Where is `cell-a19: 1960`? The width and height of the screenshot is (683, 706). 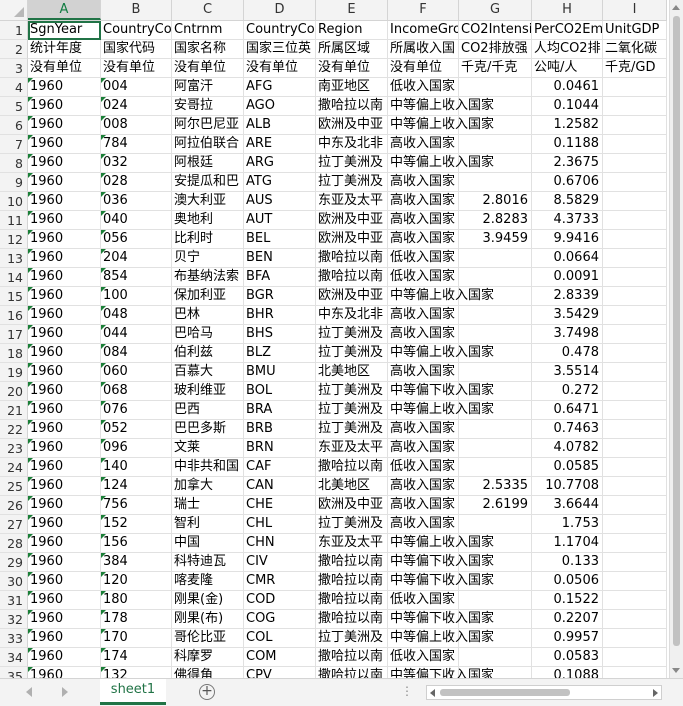
cell-a19: 1960 is located at coordinates (64, 372).